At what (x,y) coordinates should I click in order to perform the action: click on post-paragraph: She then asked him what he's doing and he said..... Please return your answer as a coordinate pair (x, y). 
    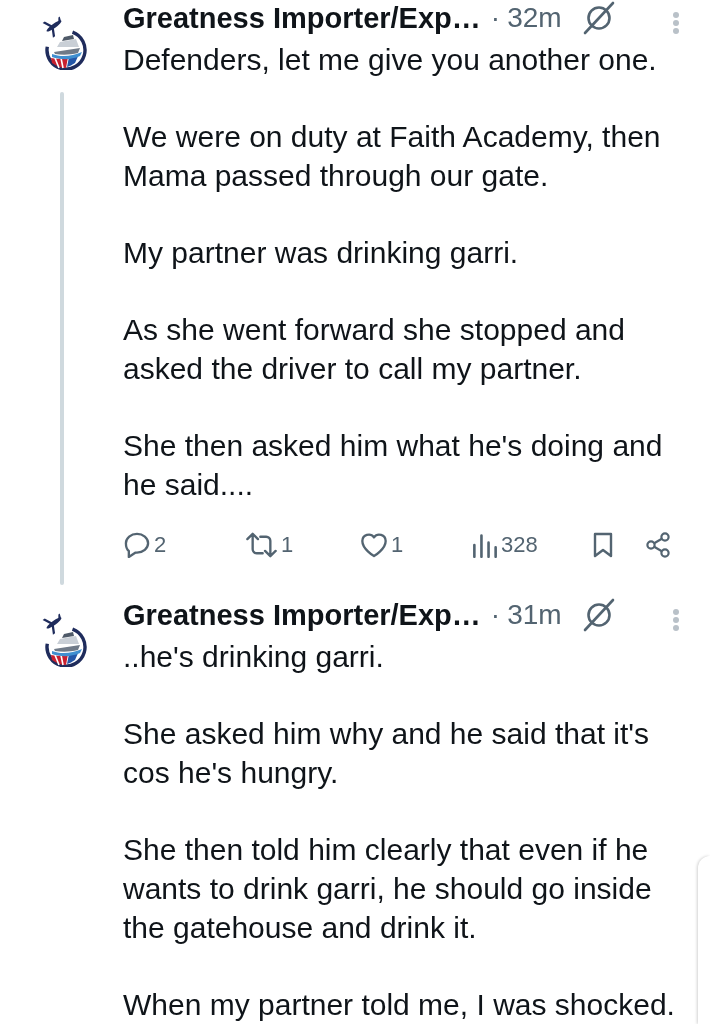
    Looking at the image, I should click on (393, 465).